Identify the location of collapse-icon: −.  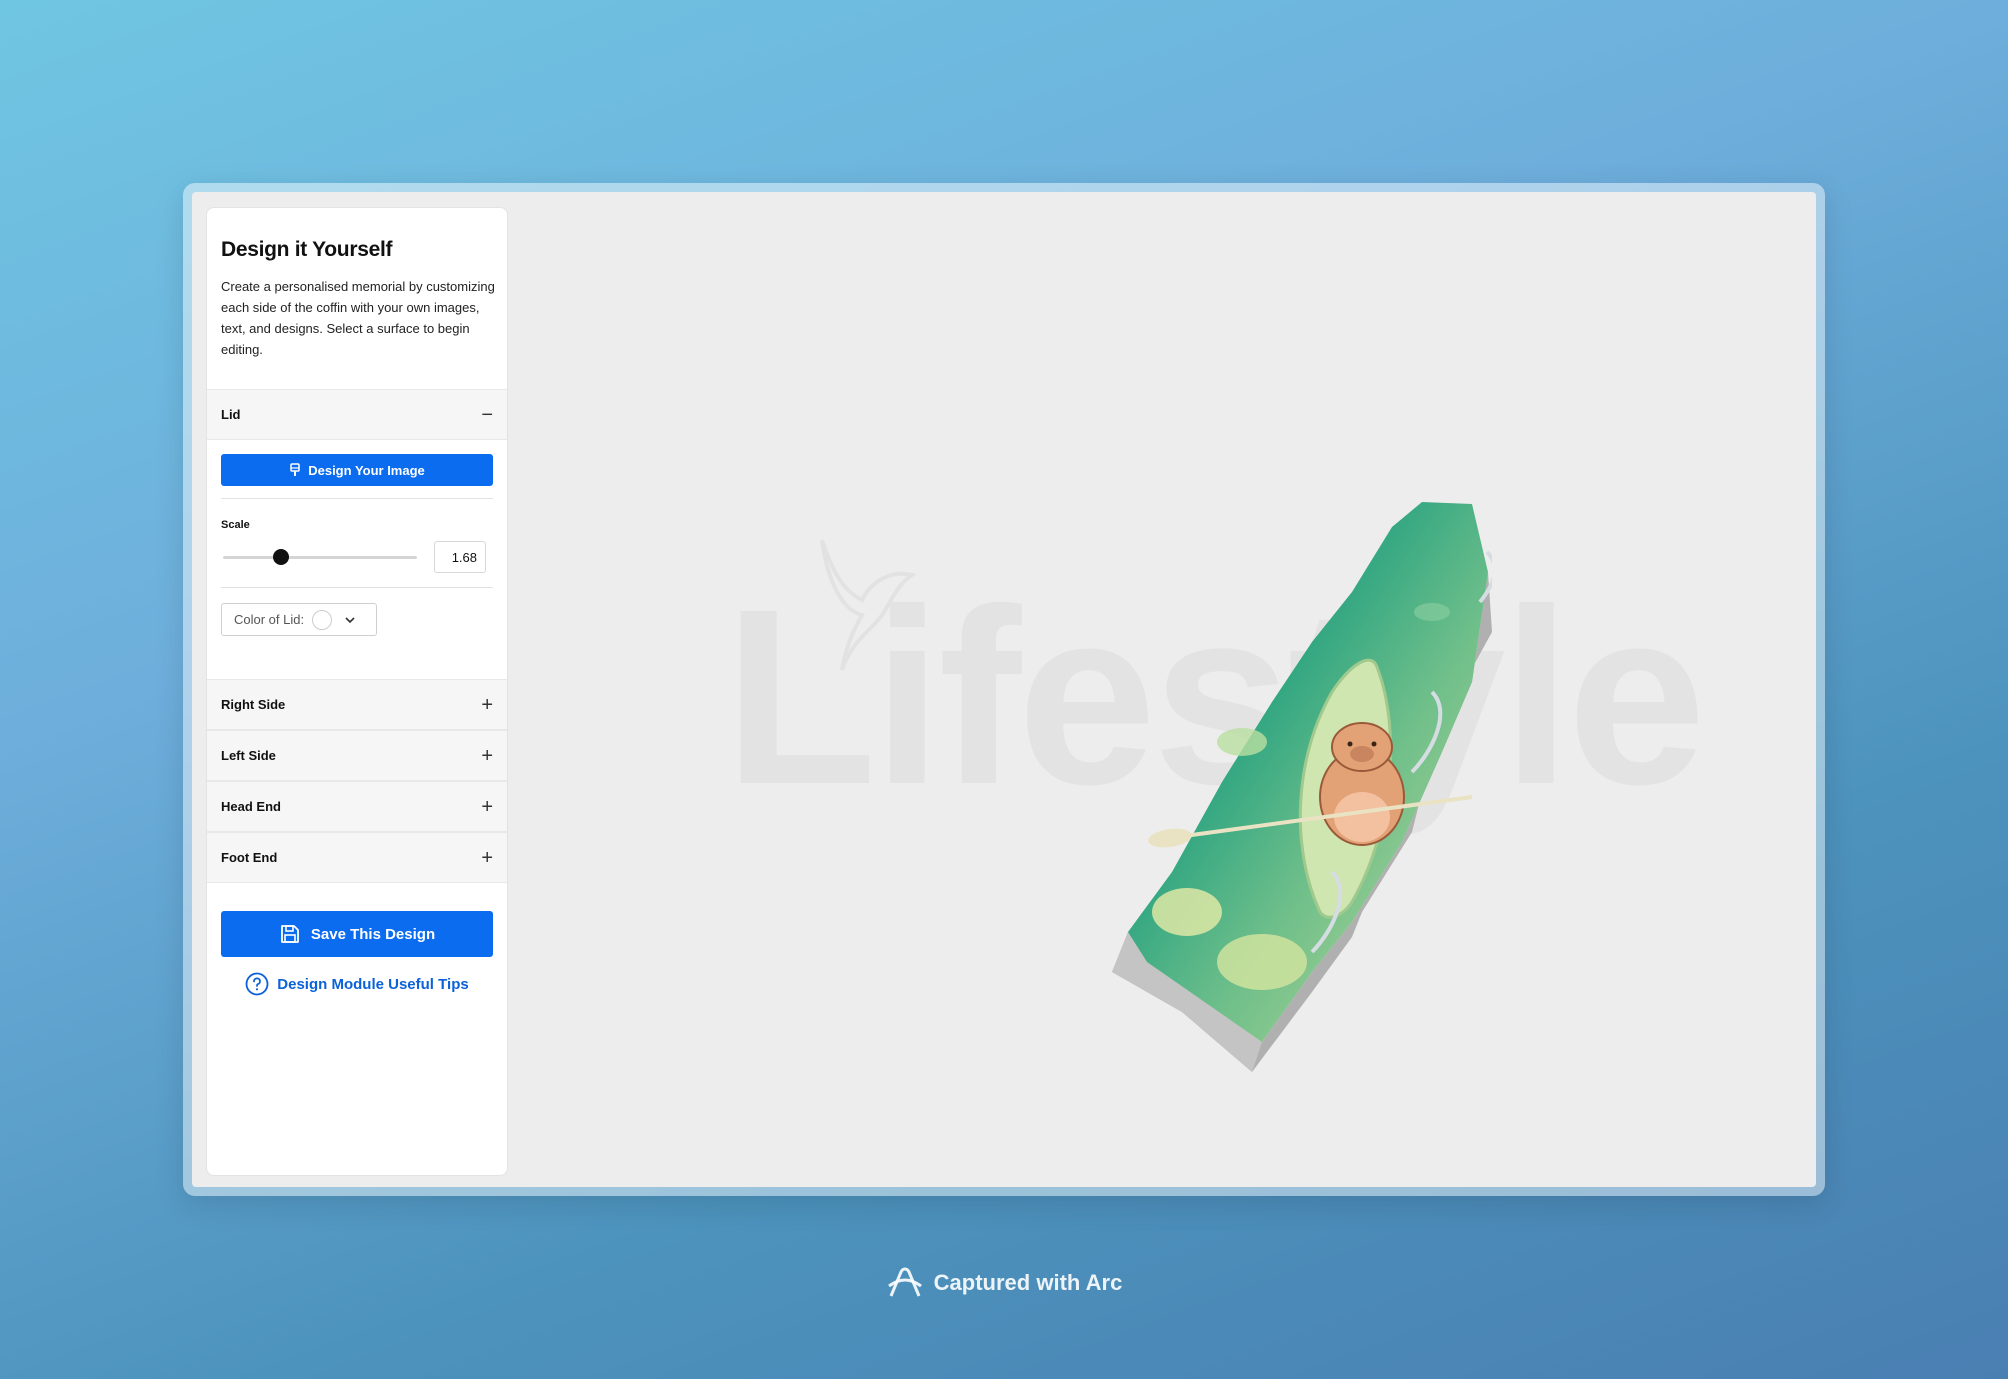
(487, 415).